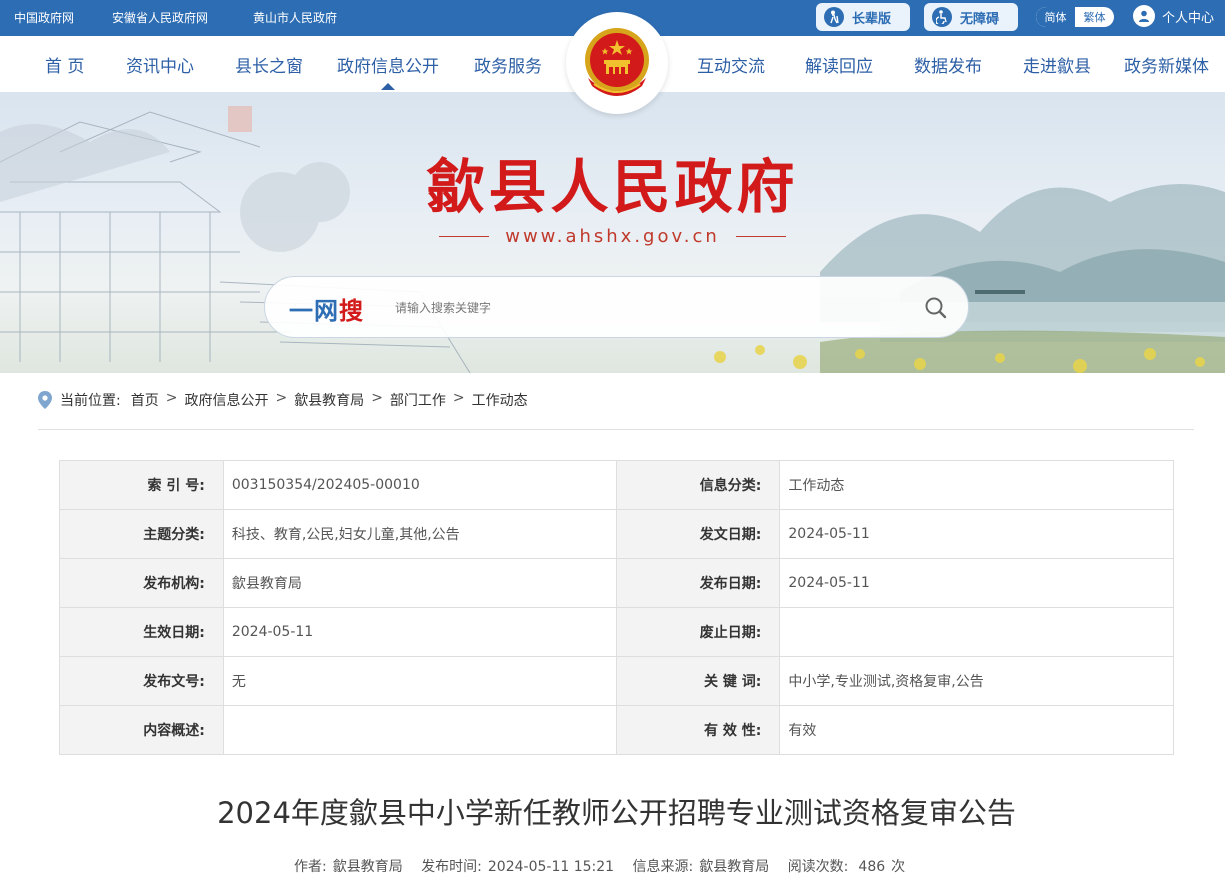 Image resolution: width=1225 pixels, height=882 pixels. What do you see at coordinates (698, 730) in the screenshot?
I see `validity-label: 有 效 性:` at bounding box center [698, 730].